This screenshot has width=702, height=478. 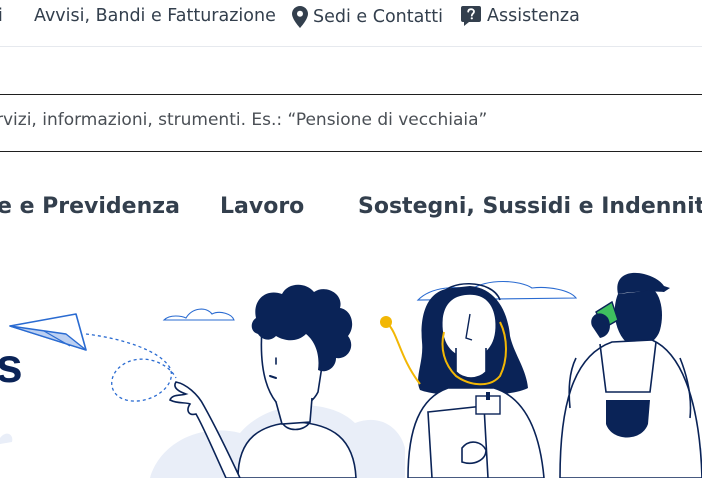 What do you see at coordinates (630, 375) in the screenshot?
I see `person-with-cap` at bounding box center [630, 375].